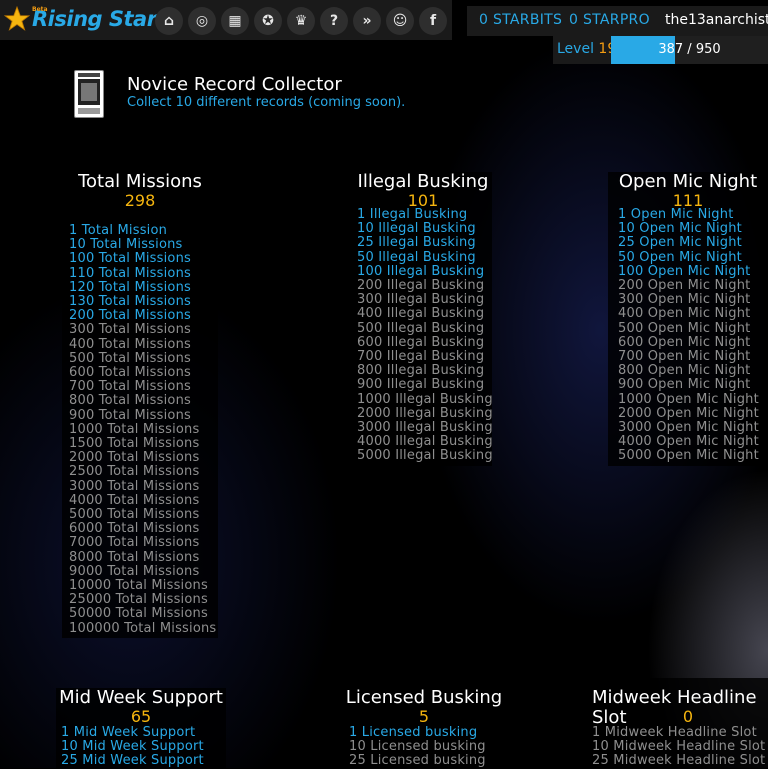 The height and width of the screenshot is (769, 768). Describe the element at coordinates (433, 21) in the screenshot. I see `facebook-icon: f` at that location.